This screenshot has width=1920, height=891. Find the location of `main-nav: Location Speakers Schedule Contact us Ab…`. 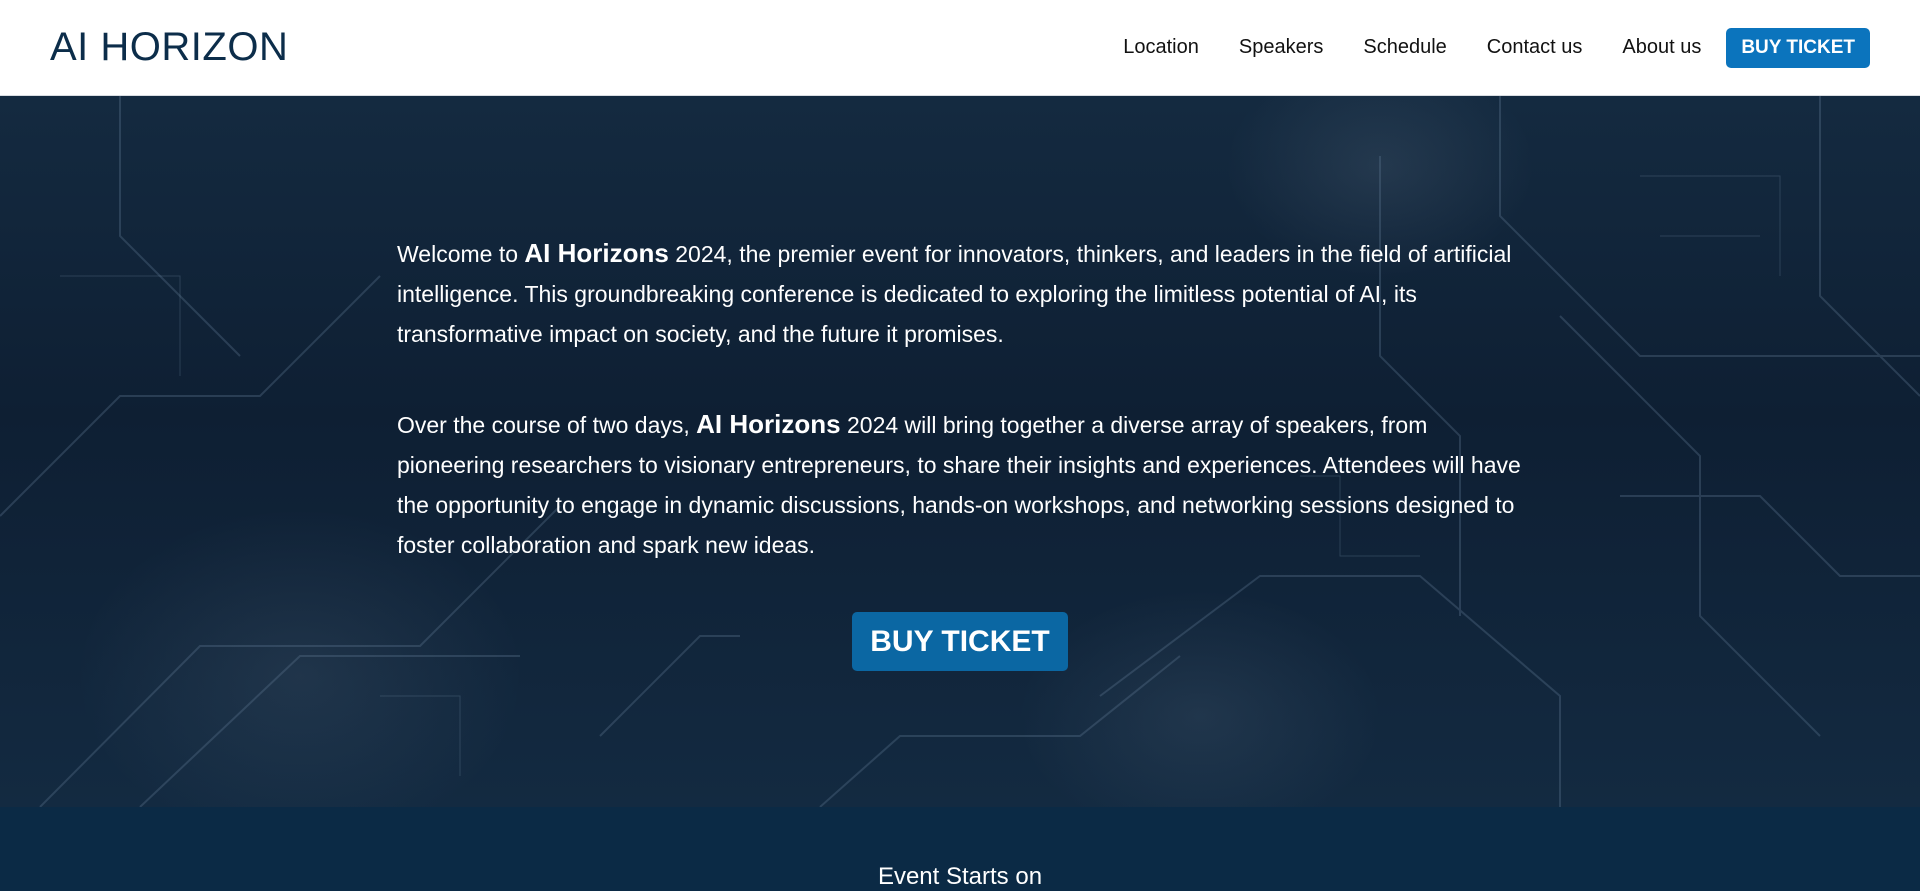

main-nav: Location Speakers Schedule Contact us Ab… is located at coordinates (1476, 47).